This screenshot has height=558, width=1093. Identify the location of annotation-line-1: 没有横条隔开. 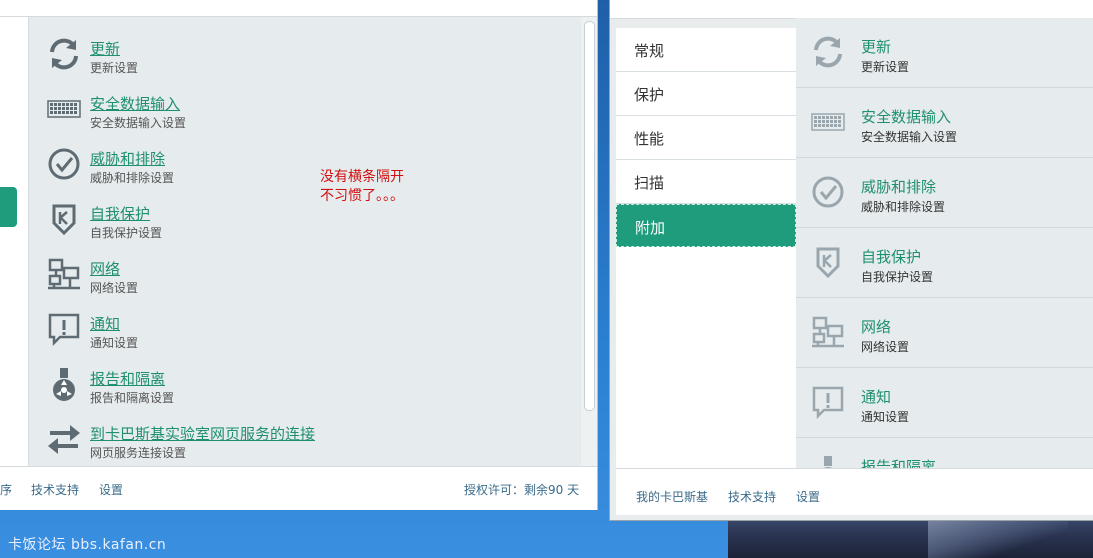
(362, 177).